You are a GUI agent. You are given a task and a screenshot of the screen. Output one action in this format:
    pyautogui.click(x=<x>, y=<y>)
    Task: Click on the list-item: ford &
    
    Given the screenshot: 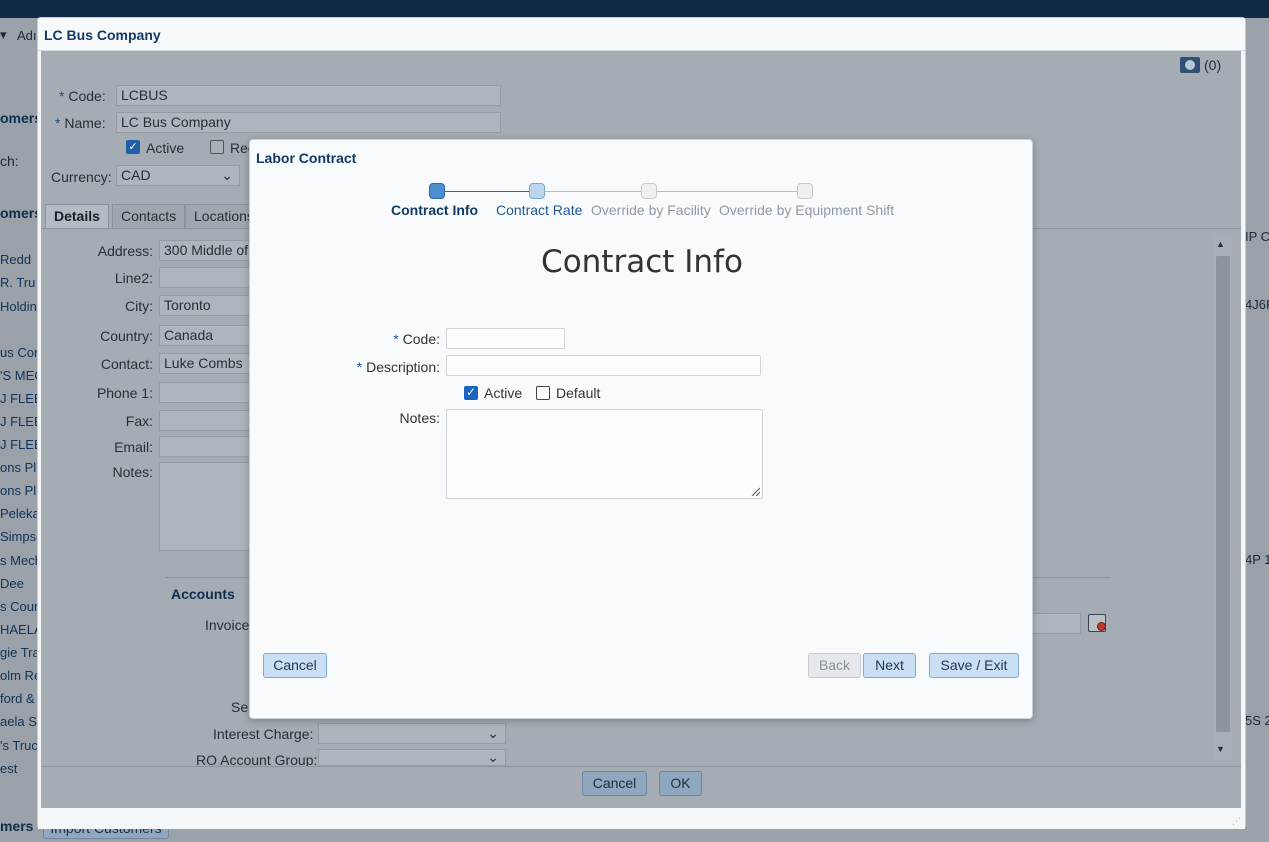 What is the action you would take?
    pyautogui.click(x=20, y=698)
    